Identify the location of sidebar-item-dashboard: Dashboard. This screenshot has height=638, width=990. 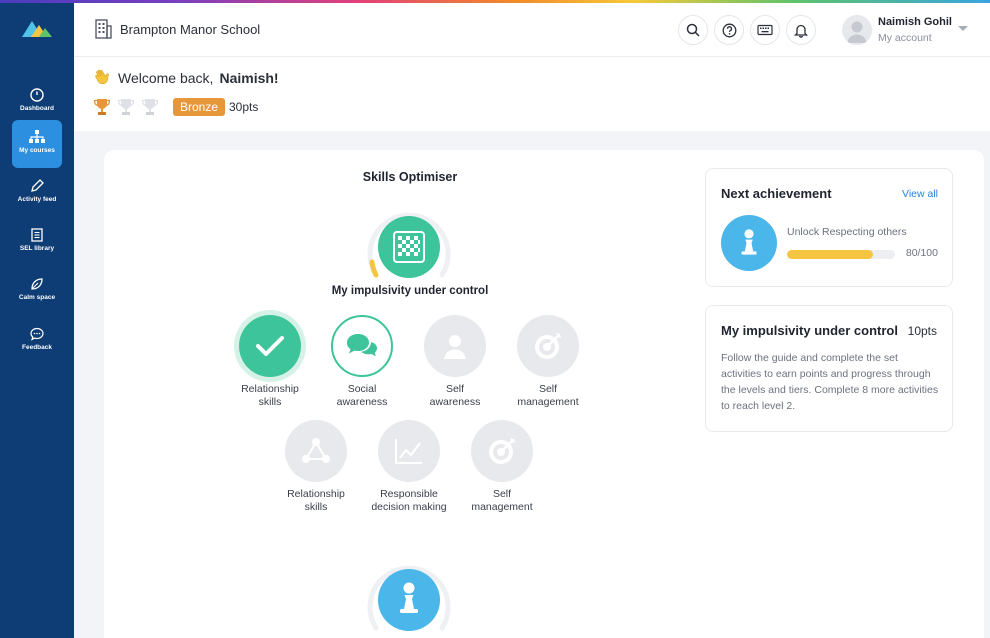
(37, 102).